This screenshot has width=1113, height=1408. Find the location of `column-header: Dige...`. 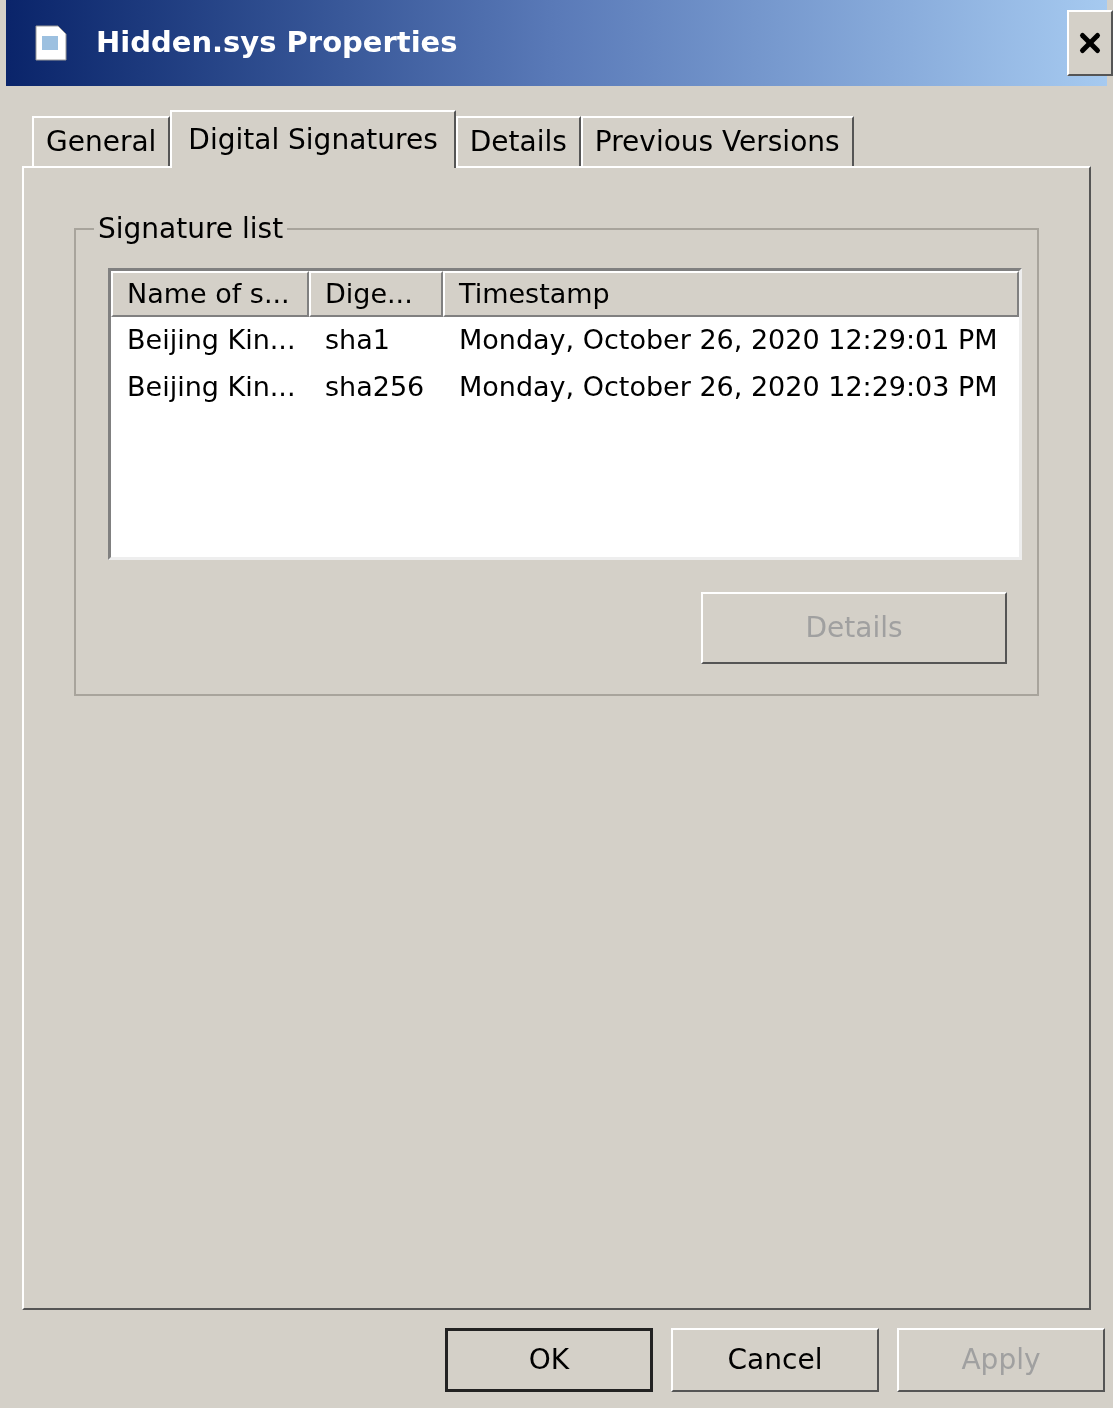

column-header: Dige... is located at coordinates (376, 294).